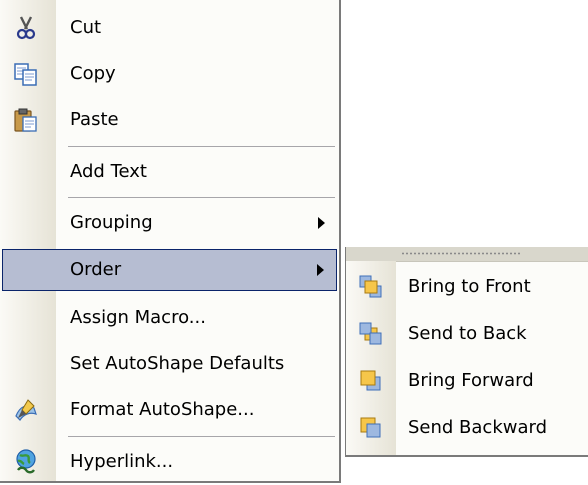  Describe the element at coordinates (177, 363) in the screenshot. I see `menu-item-label: Set AutoShape Defaults` at that location.